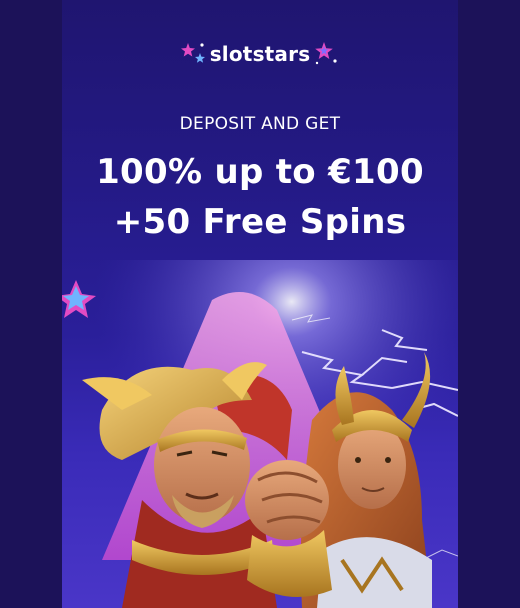  What do you see at coordinates (260, 124) in the screenshot?
I see `promo-lead-text: DEPOSIT AND GET` at bounding box center [260, 124].